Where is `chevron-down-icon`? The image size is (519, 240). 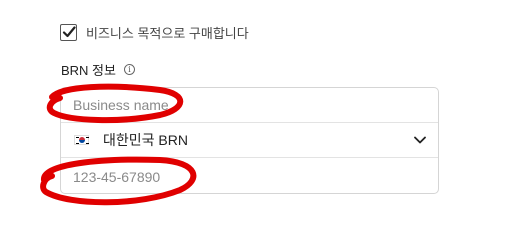 chevron-down-icon is located at coordinates (420, 140).